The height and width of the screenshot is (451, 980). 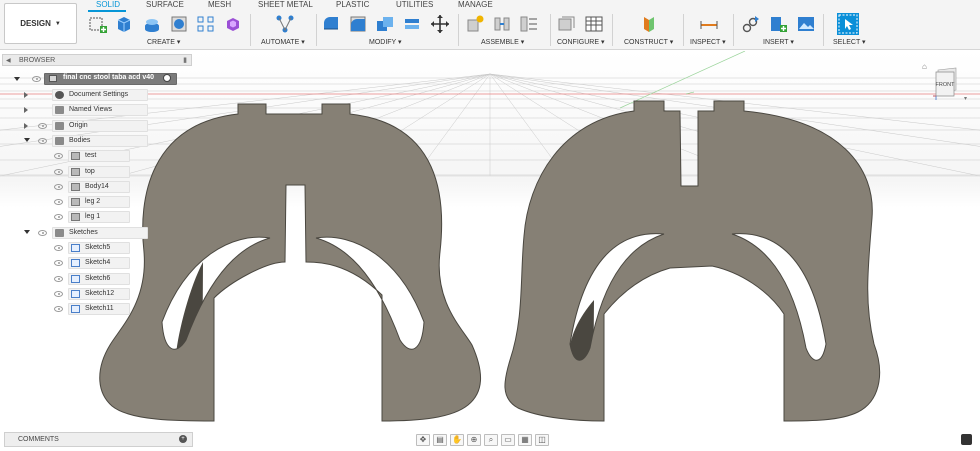 I want to click on create-sketch-icon, so click(x=98, y=24).